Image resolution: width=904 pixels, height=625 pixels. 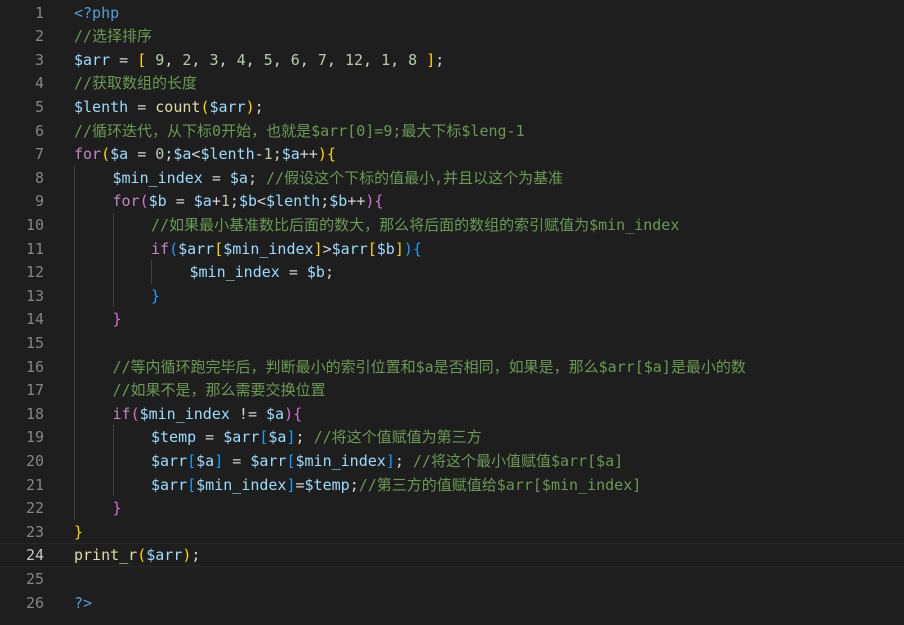 I want to click on code-line: 25, so click(x=452, y=579).